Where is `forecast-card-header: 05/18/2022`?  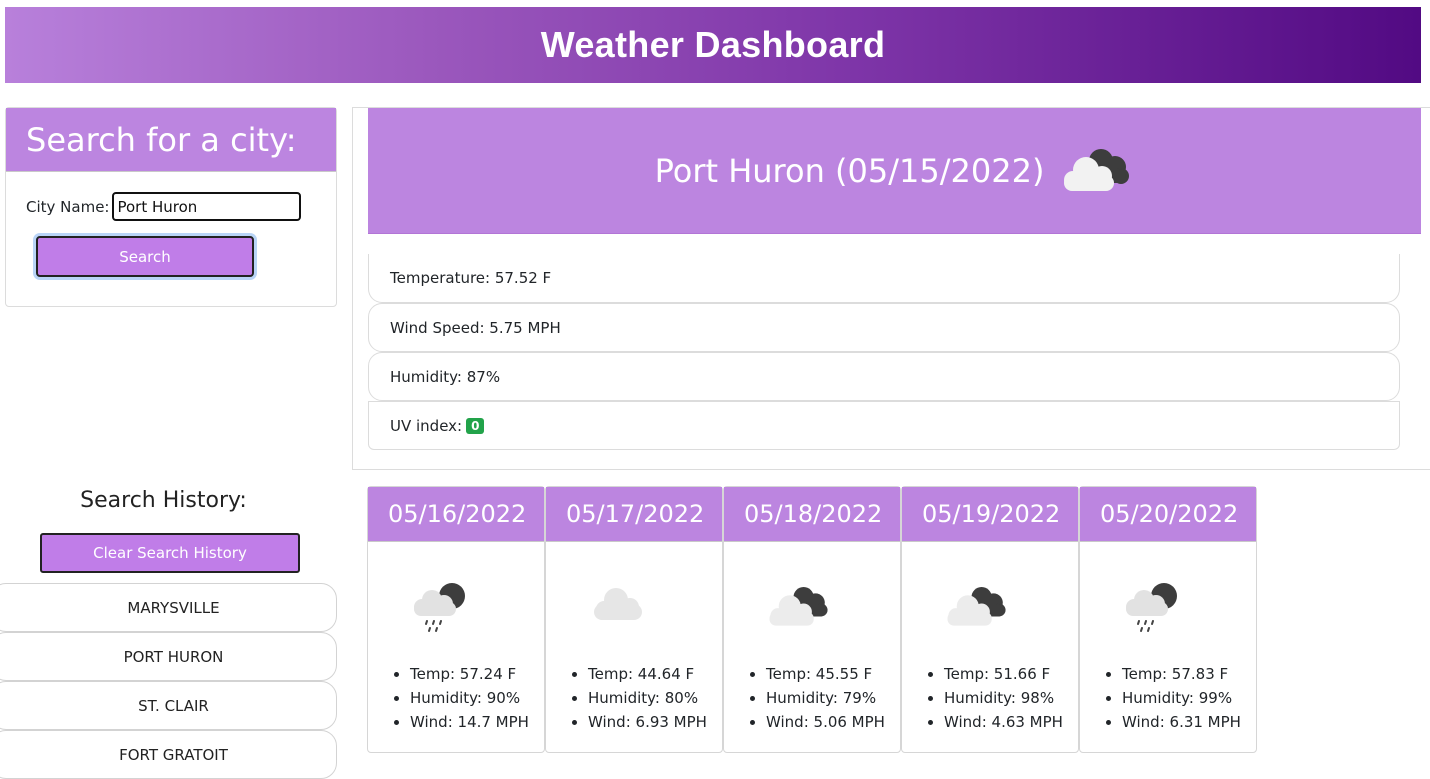
forecast-card-header: 05/18/2022 is located at coordinates (812, 514).